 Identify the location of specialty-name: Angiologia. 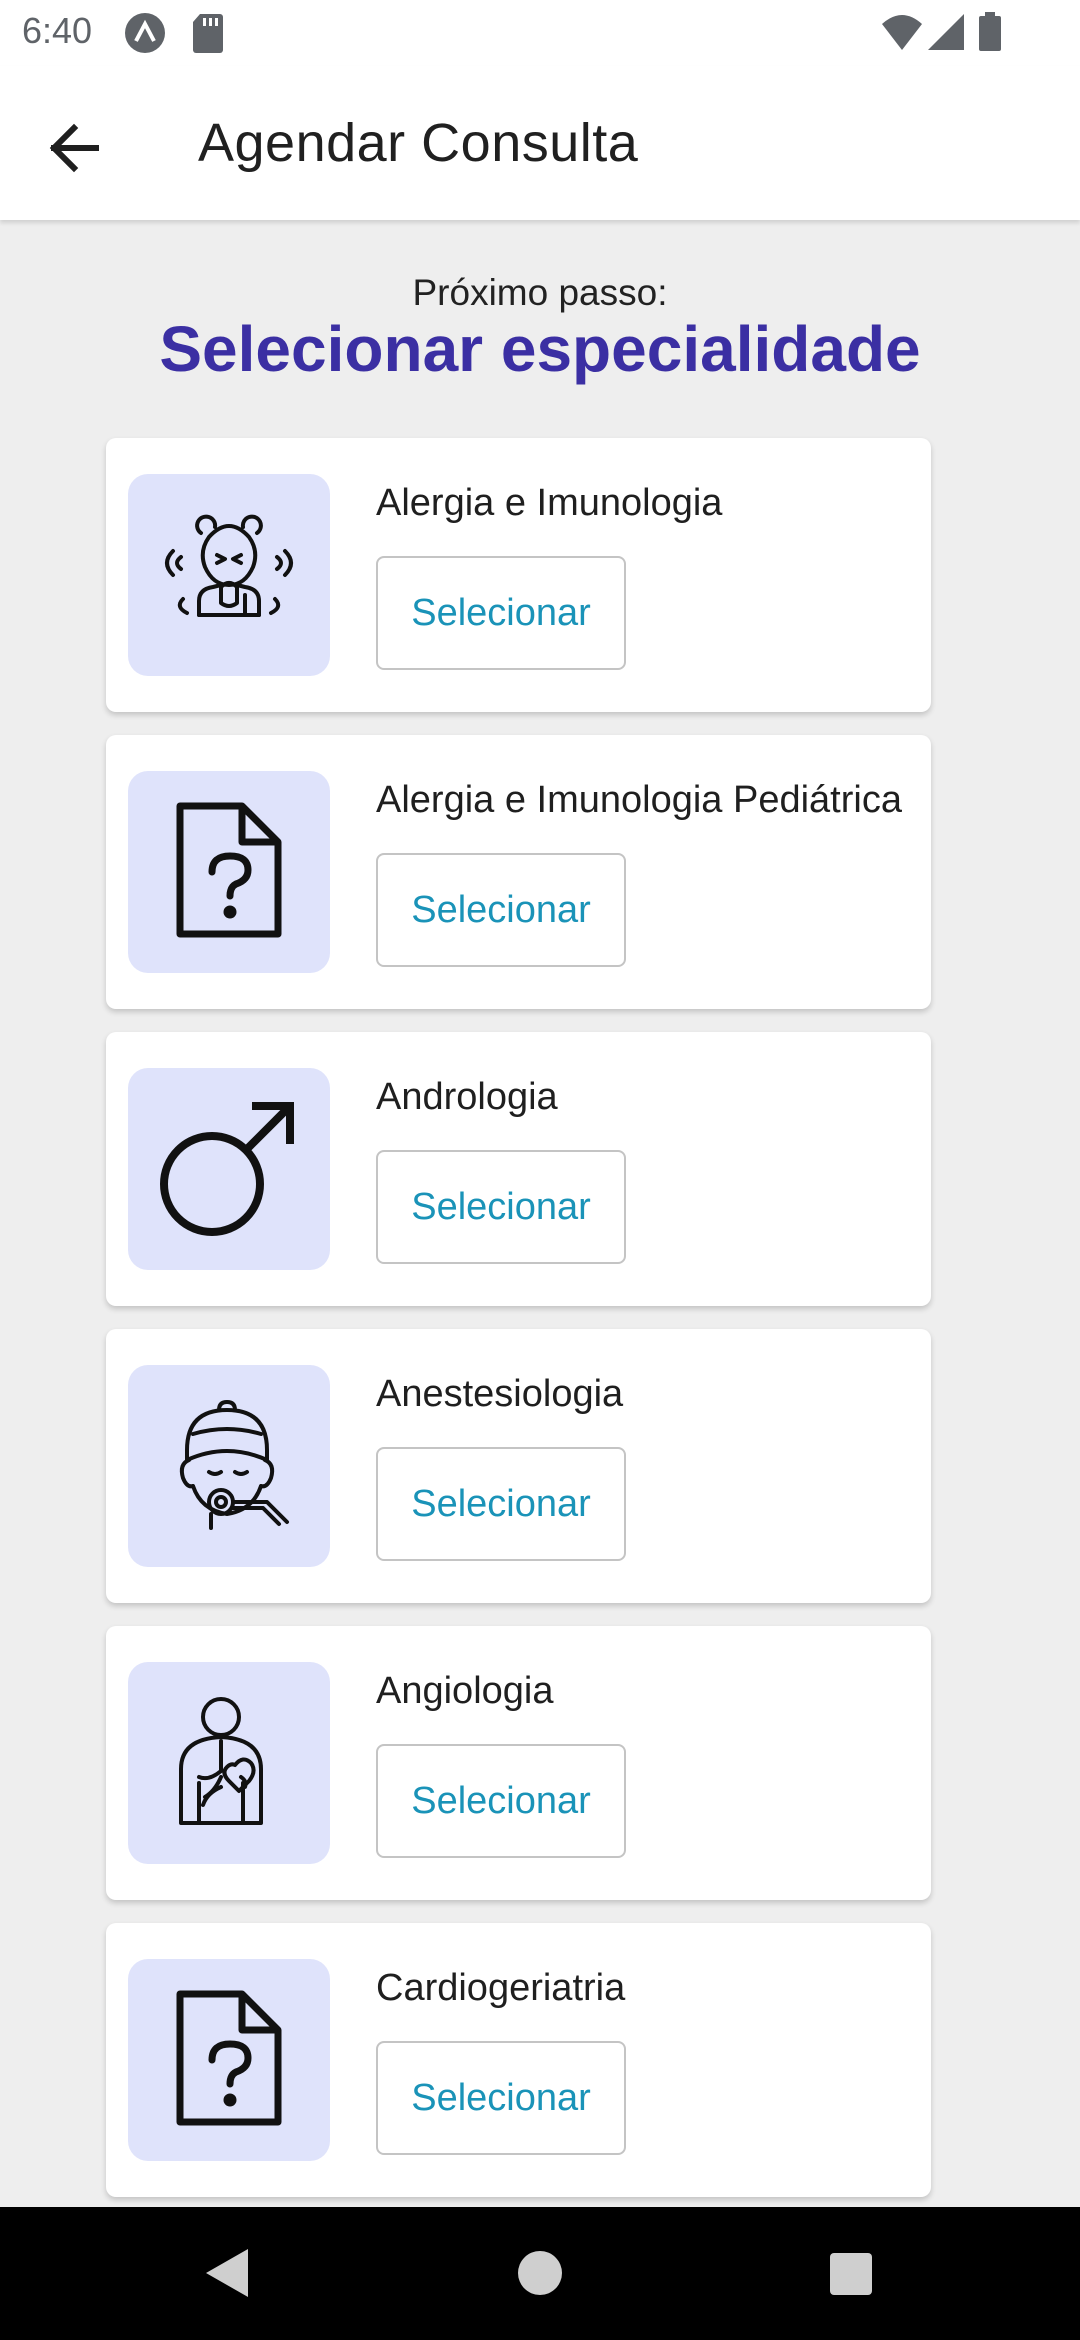
(465, 1691).